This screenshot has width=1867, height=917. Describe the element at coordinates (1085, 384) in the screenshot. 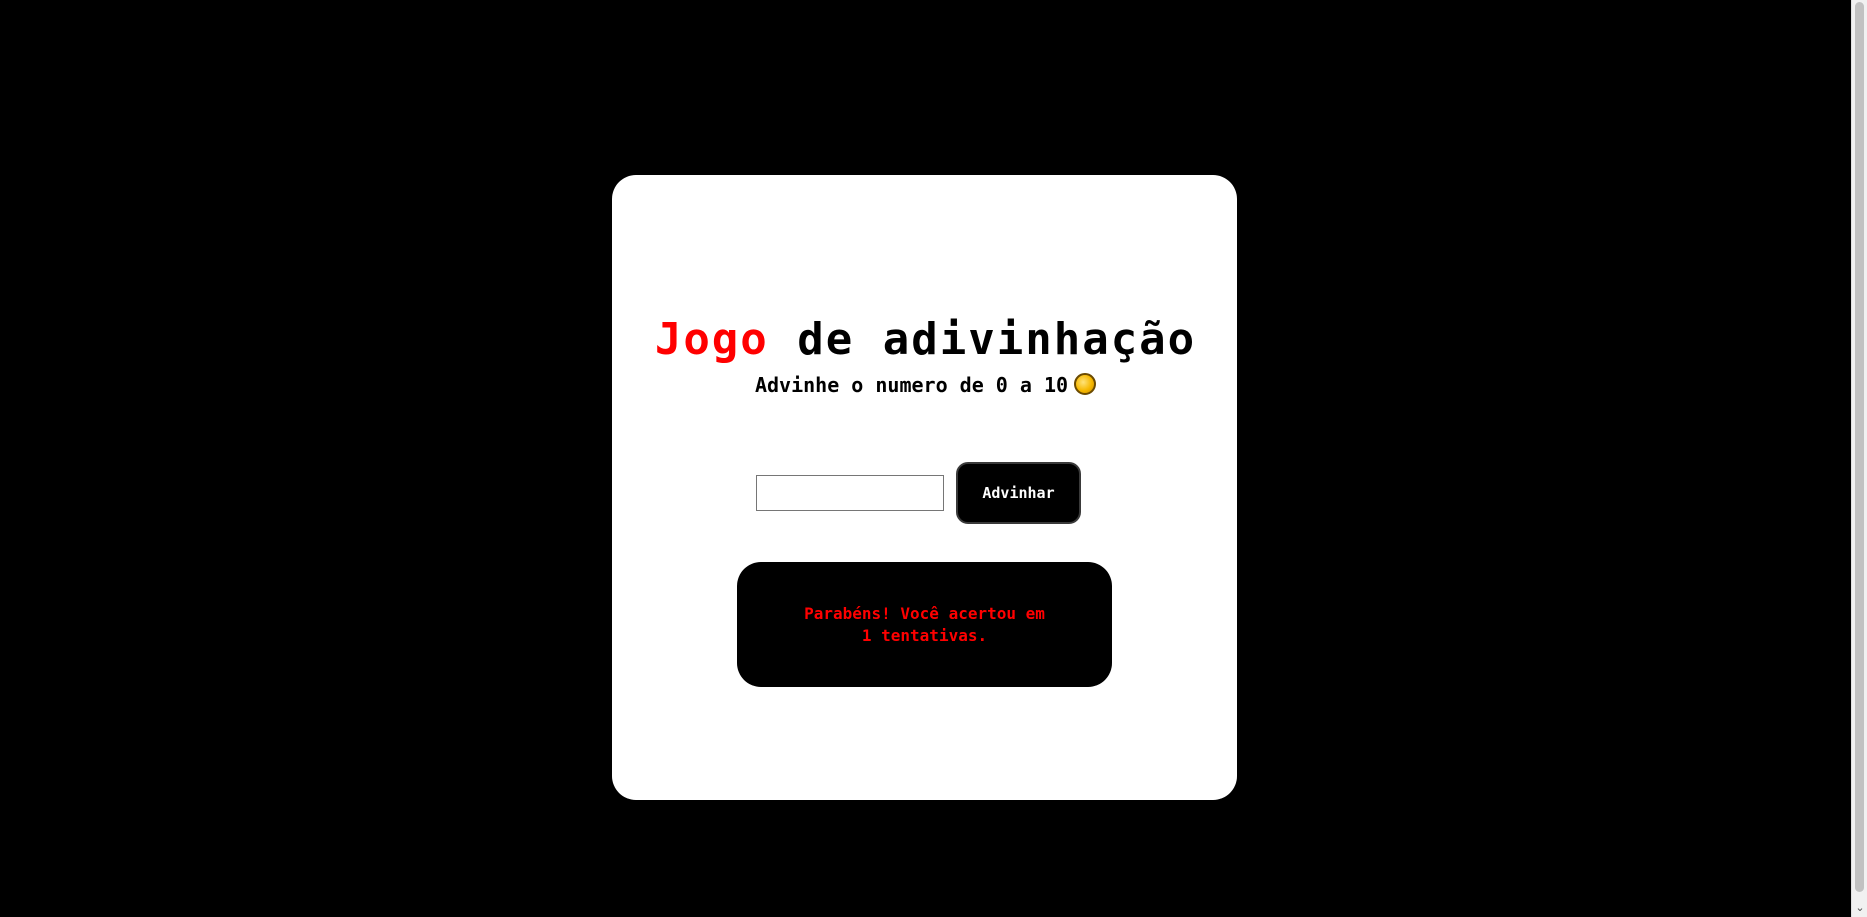

I see `coin-icon` at that location.